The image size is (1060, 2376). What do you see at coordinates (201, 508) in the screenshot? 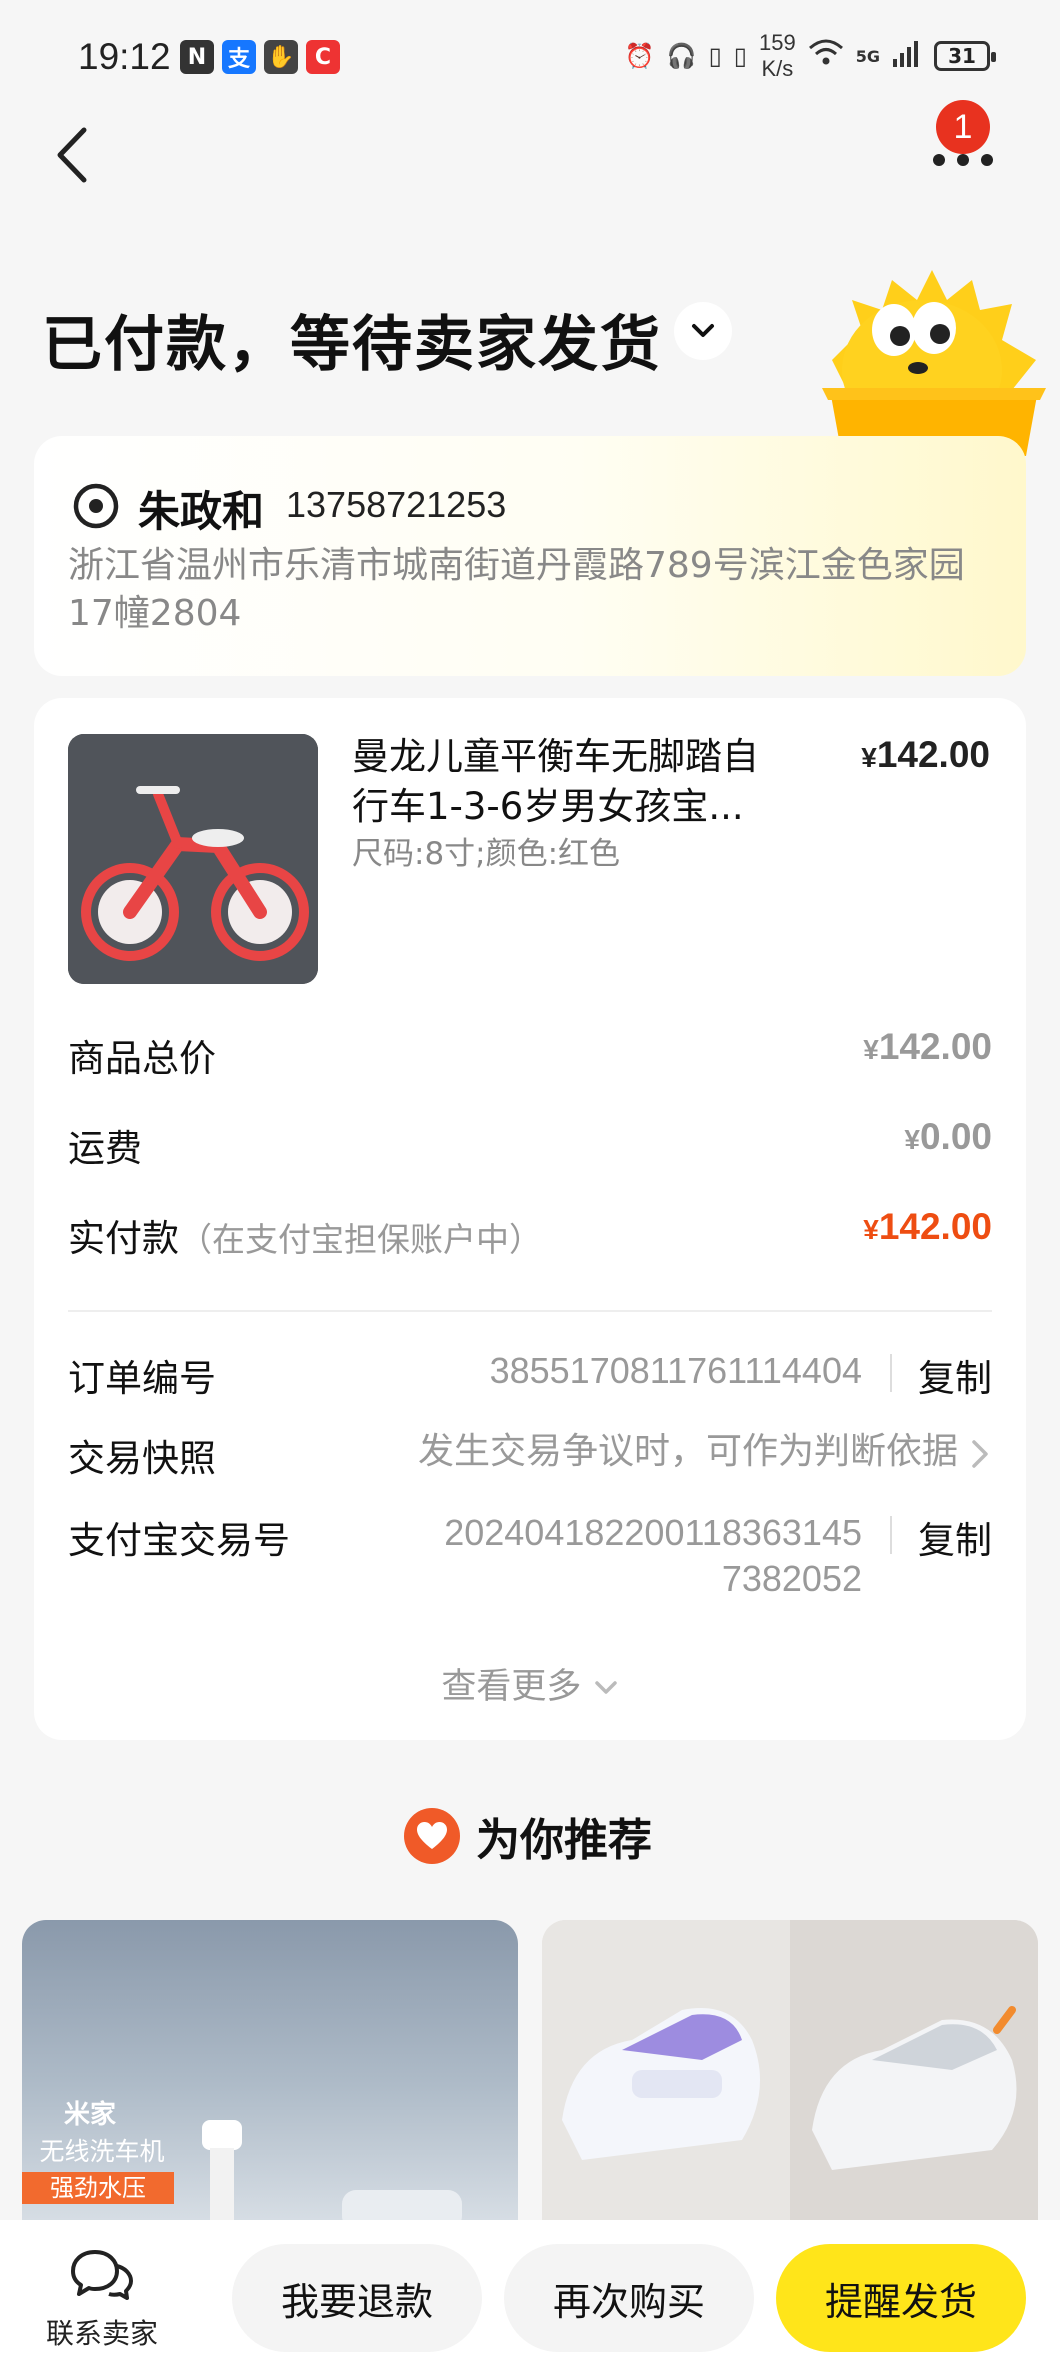
I see `recipient-name: 朱政和` at bounding box center [201, 508].